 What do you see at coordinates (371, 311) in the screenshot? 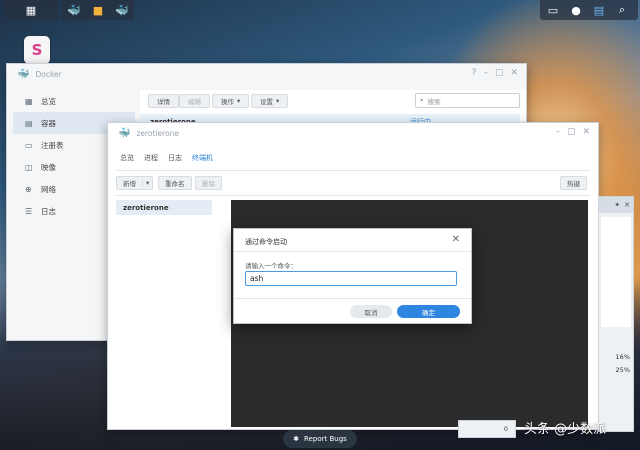
I see `cancel-button: 取消` at bounding box center [371, 311].